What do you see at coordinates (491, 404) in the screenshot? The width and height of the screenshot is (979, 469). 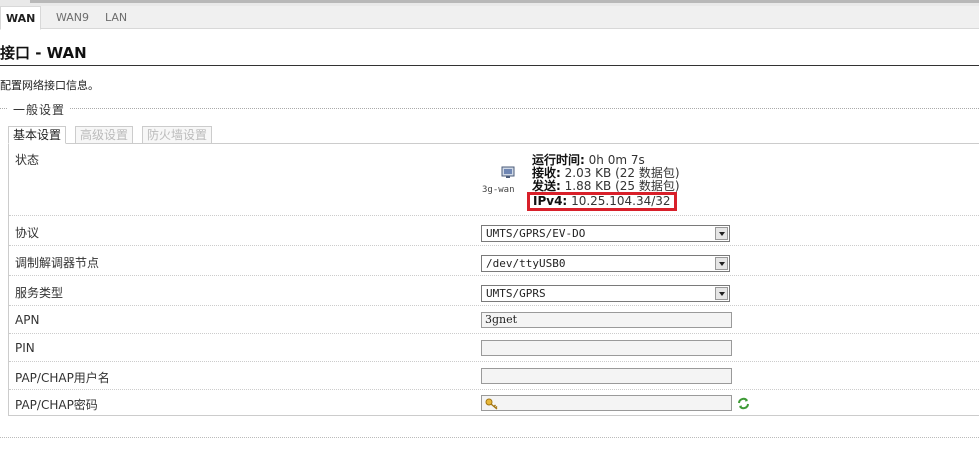 I see `key-icon` at bounding box center [491, 404].